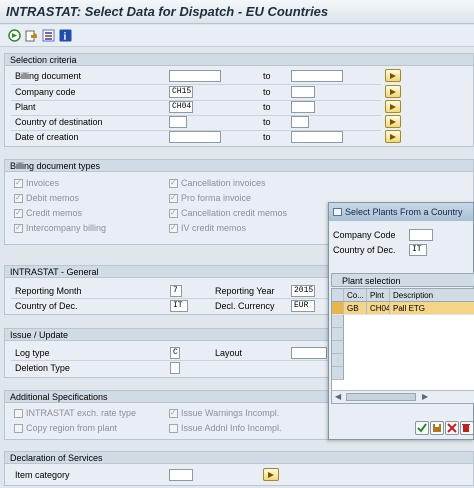 The image size is (474, 488). Describe the element at coordinates (14, 35) in the screenshot. I see `execute-icon` at that location.